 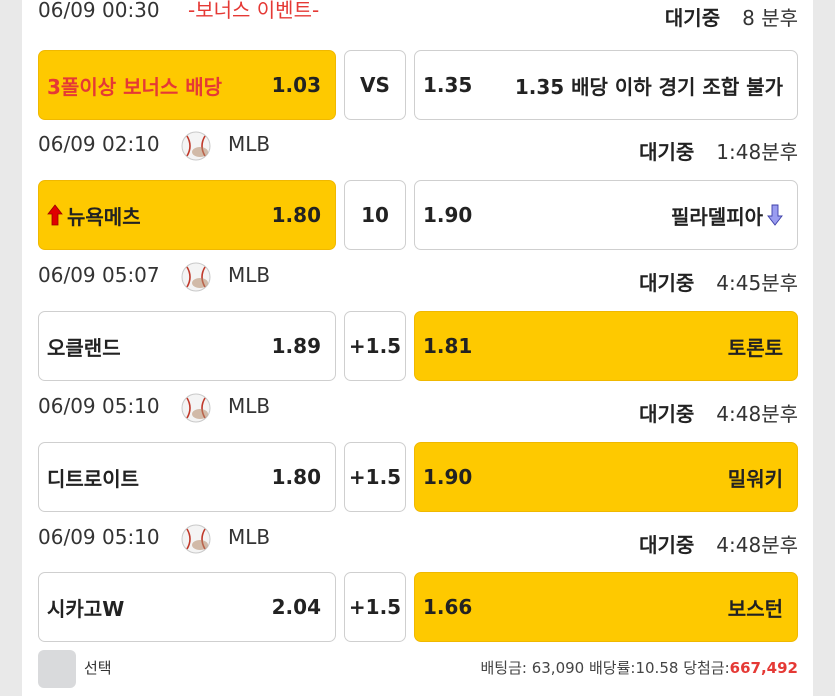 What do you see at coordinates (558, 668) in the screenshot?
I see `bet-amount: 63,090` at bounding box center [558, 668].